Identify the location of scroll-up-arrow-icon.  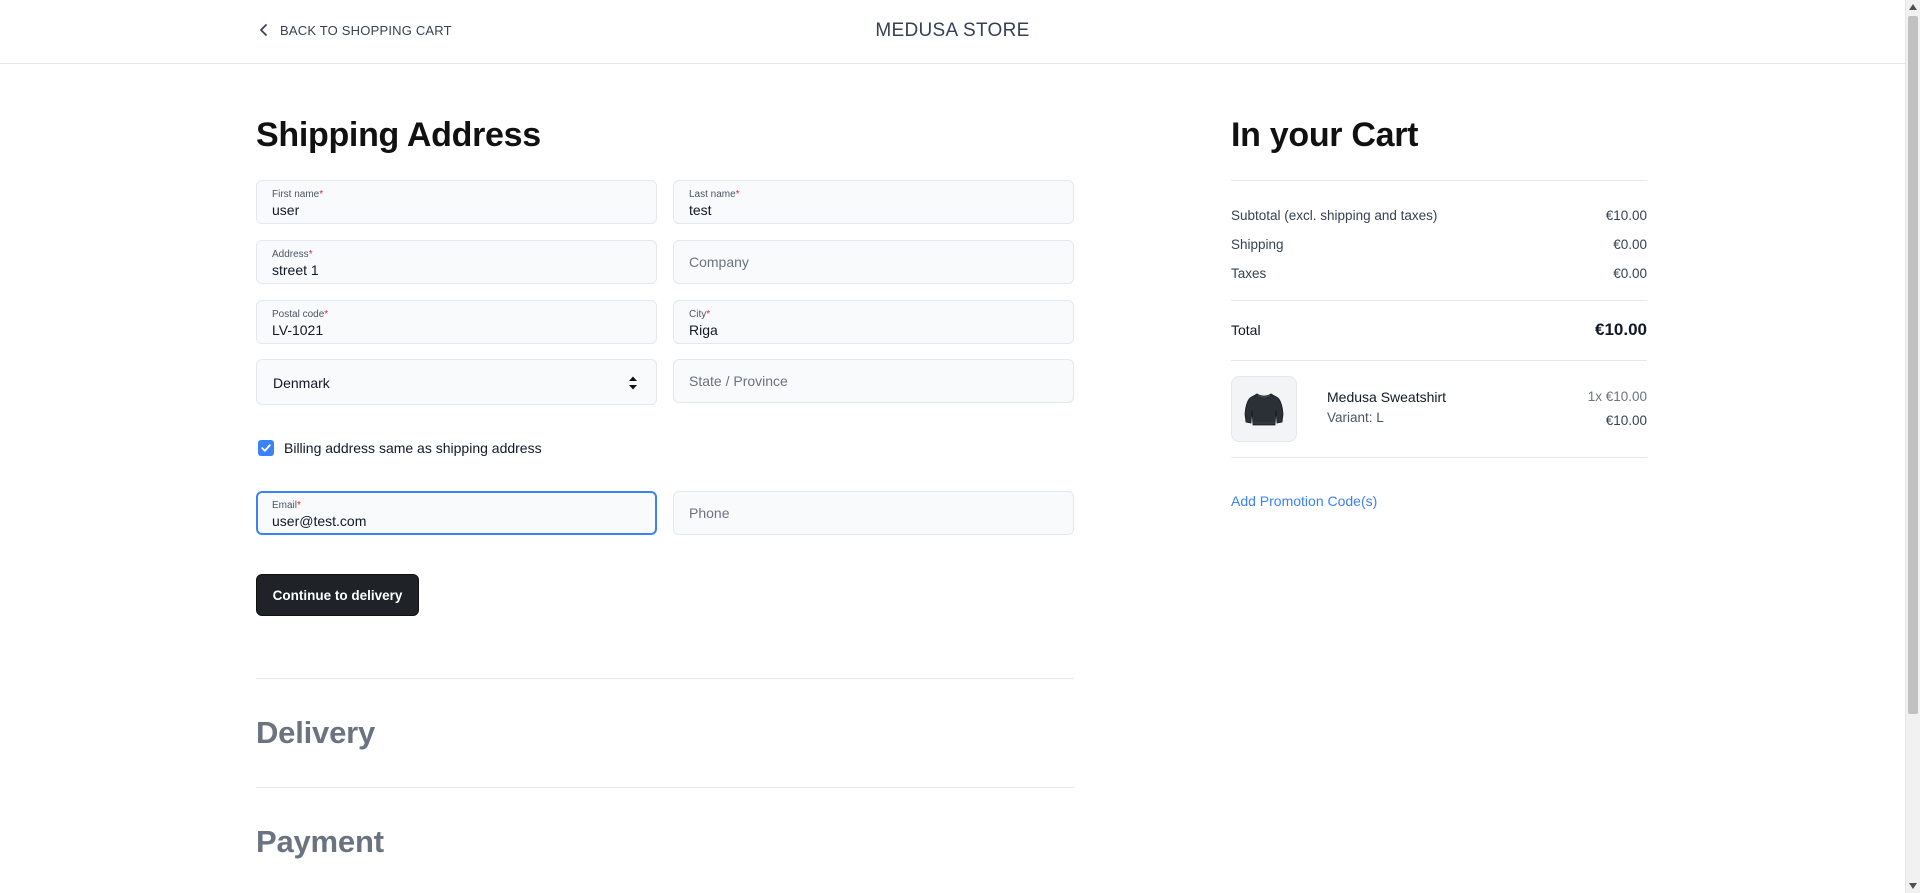
(1913, 7).